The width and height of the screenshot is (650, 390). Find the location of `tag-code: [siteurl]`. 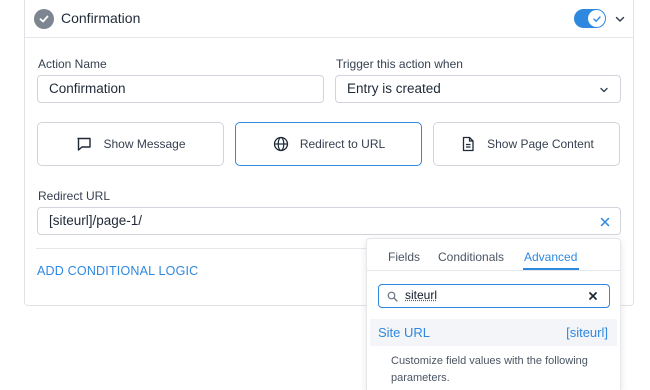

tag-code: [siteurl] is located at coordinates (587, 332).